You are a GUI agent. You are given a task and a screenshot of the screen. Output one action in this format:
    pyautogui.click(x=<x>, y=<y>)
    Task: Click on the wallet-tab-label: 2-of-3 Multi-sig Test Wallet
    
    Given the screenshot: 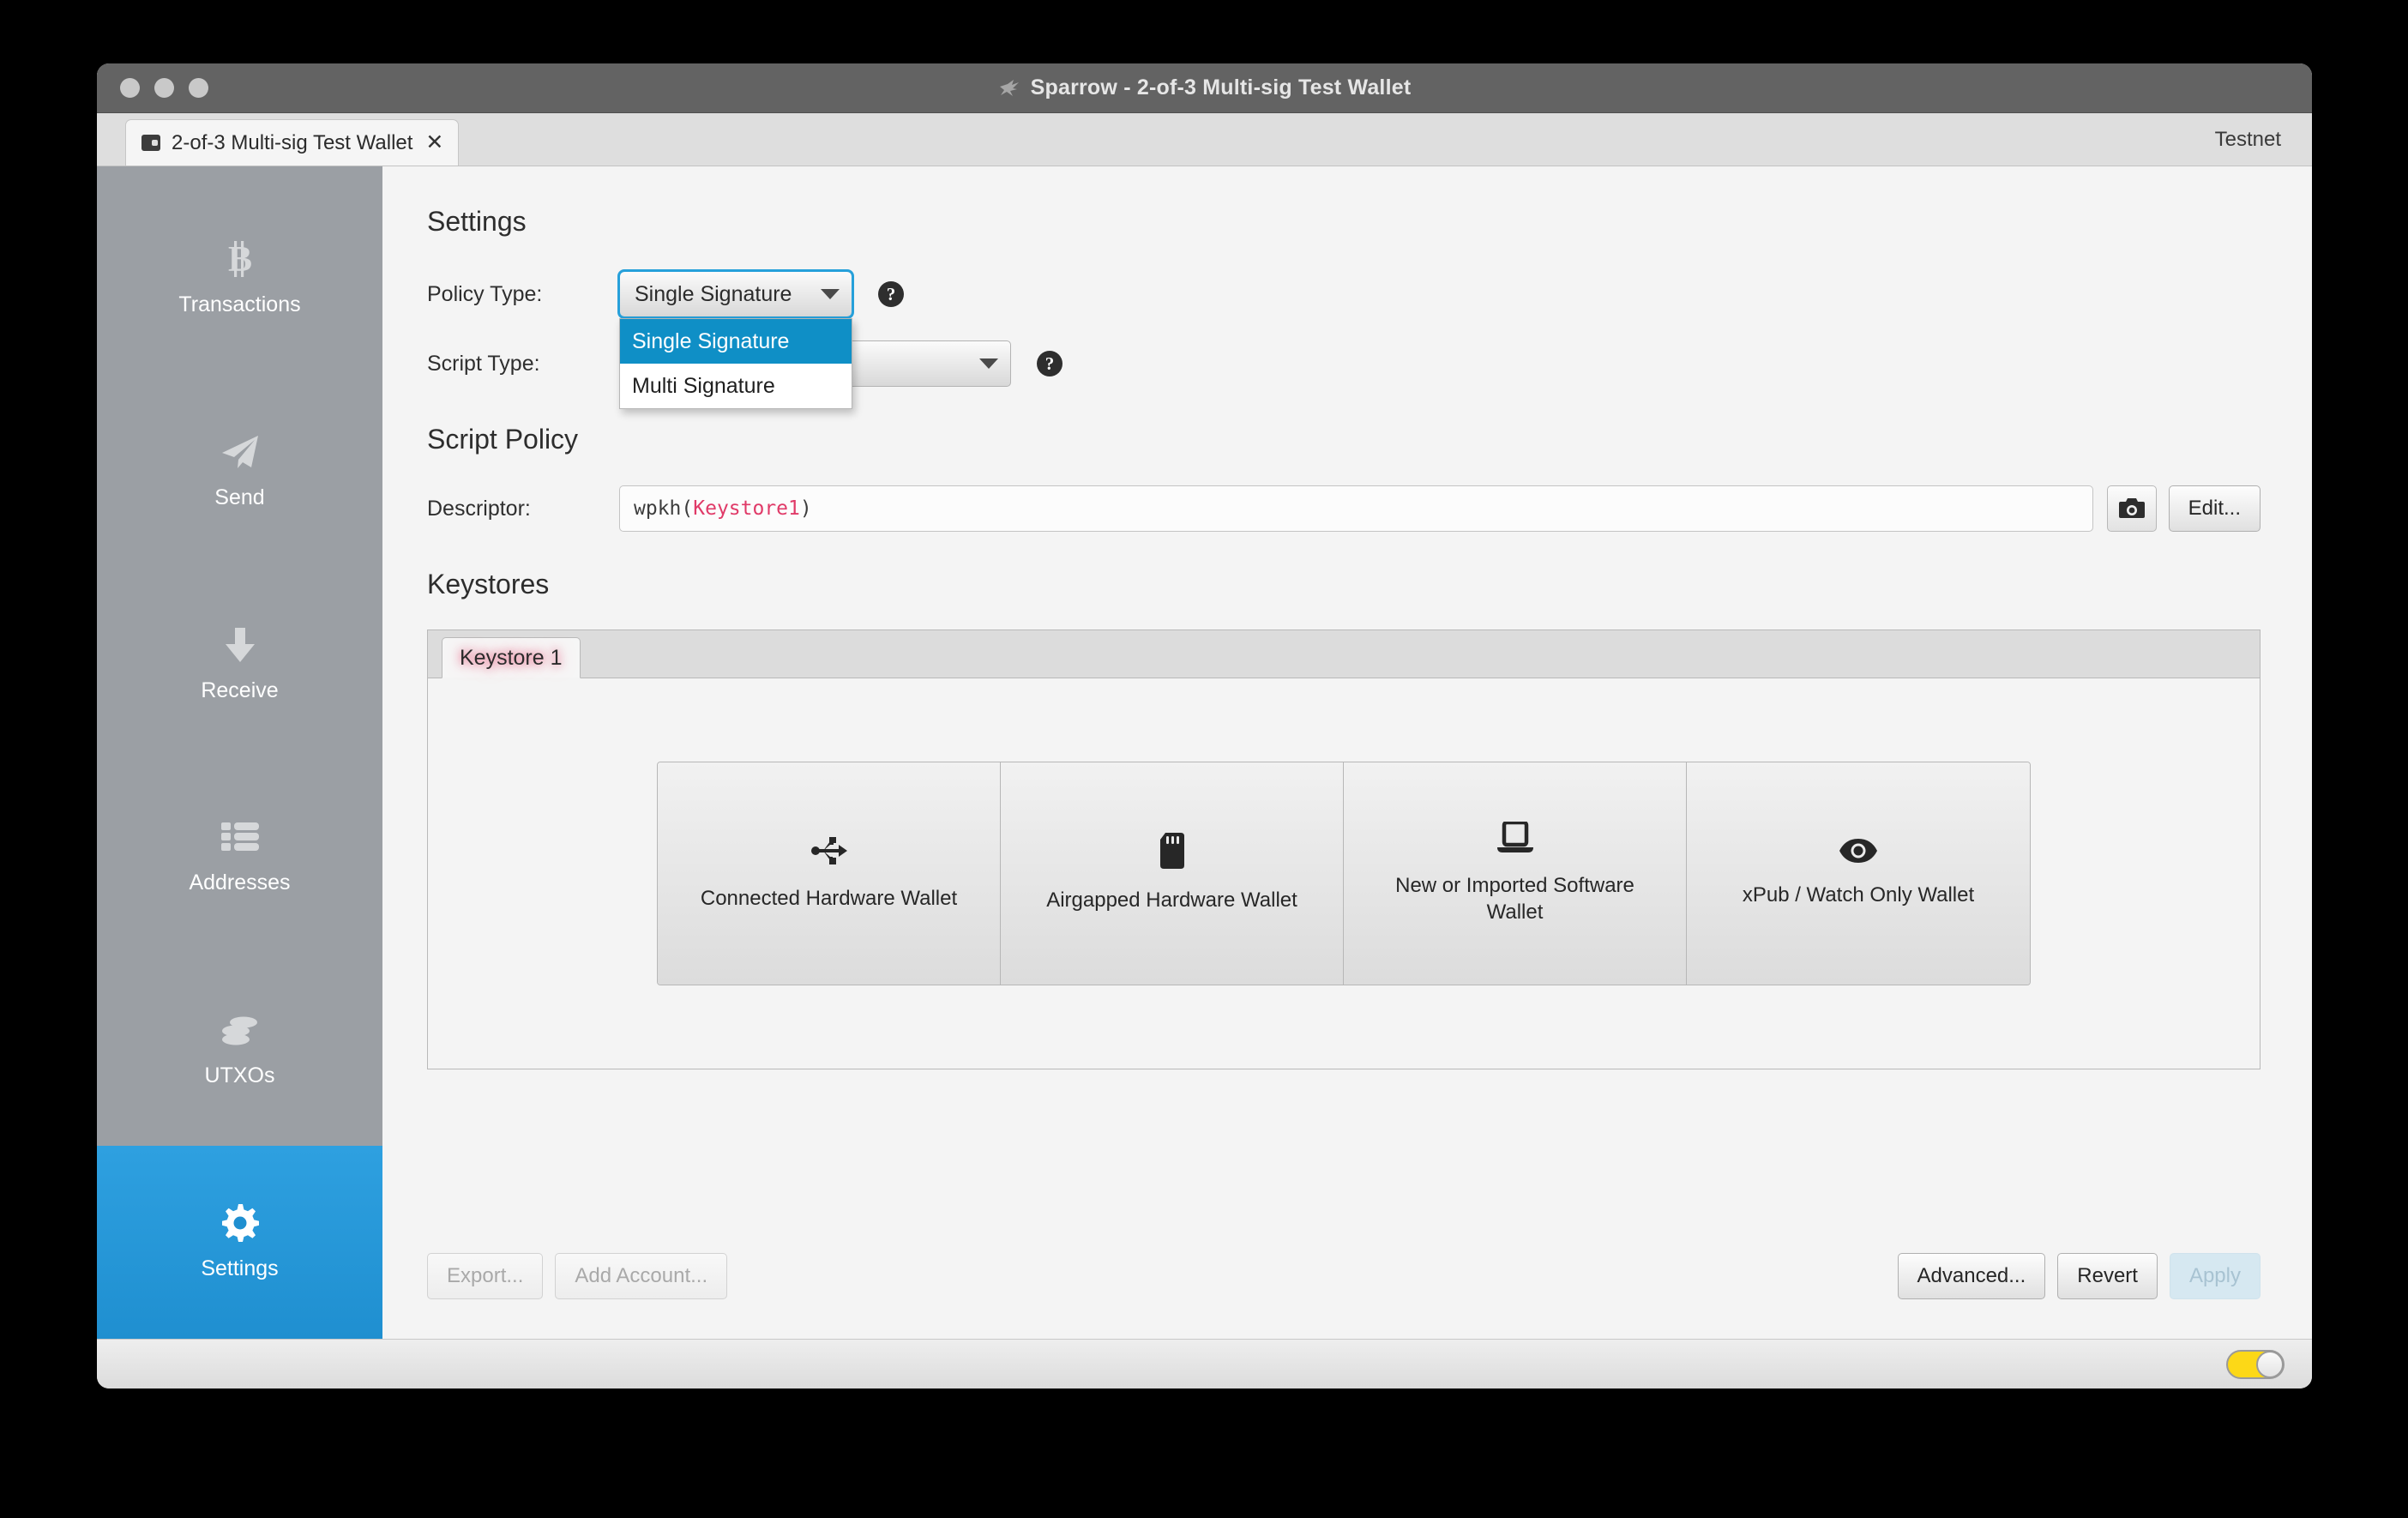 What is the action you would take?
    pyautogui.click(x=292, y=142)
    